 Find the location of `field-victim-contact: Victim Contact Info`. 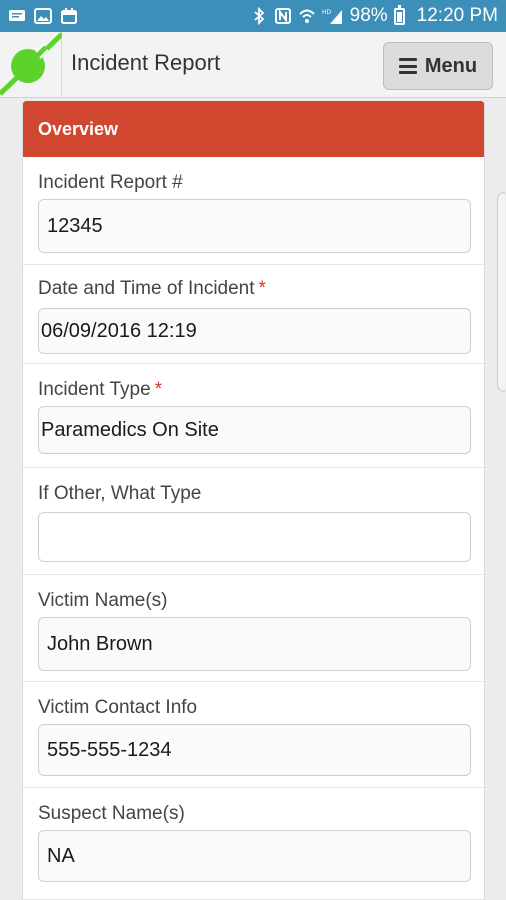

field-victim-contact: Victim Contact Info is located at coordinates (253, 735).